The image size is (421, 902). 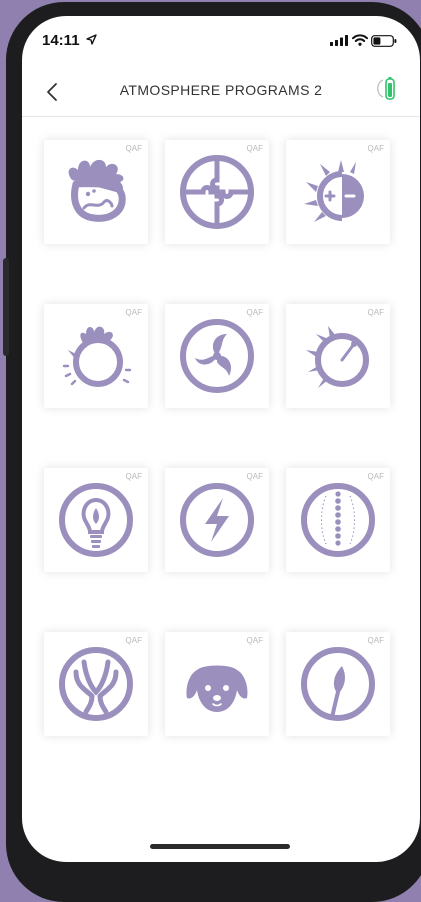 I want to click on leaf-circle-icon, so click(x=338, y=684).